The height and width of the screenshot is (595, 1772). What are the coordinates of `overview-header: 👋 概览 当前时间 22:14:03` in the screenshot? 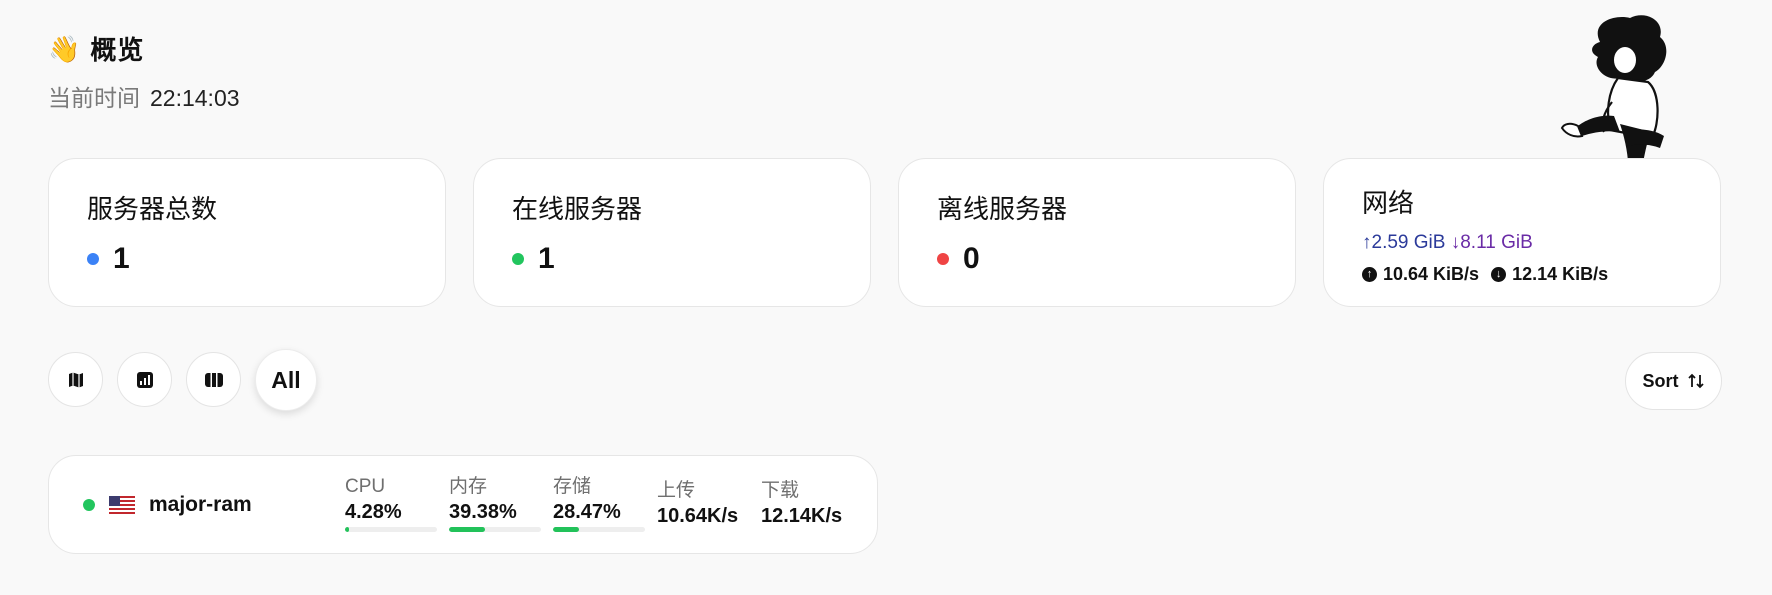 It's located at (144, 71).